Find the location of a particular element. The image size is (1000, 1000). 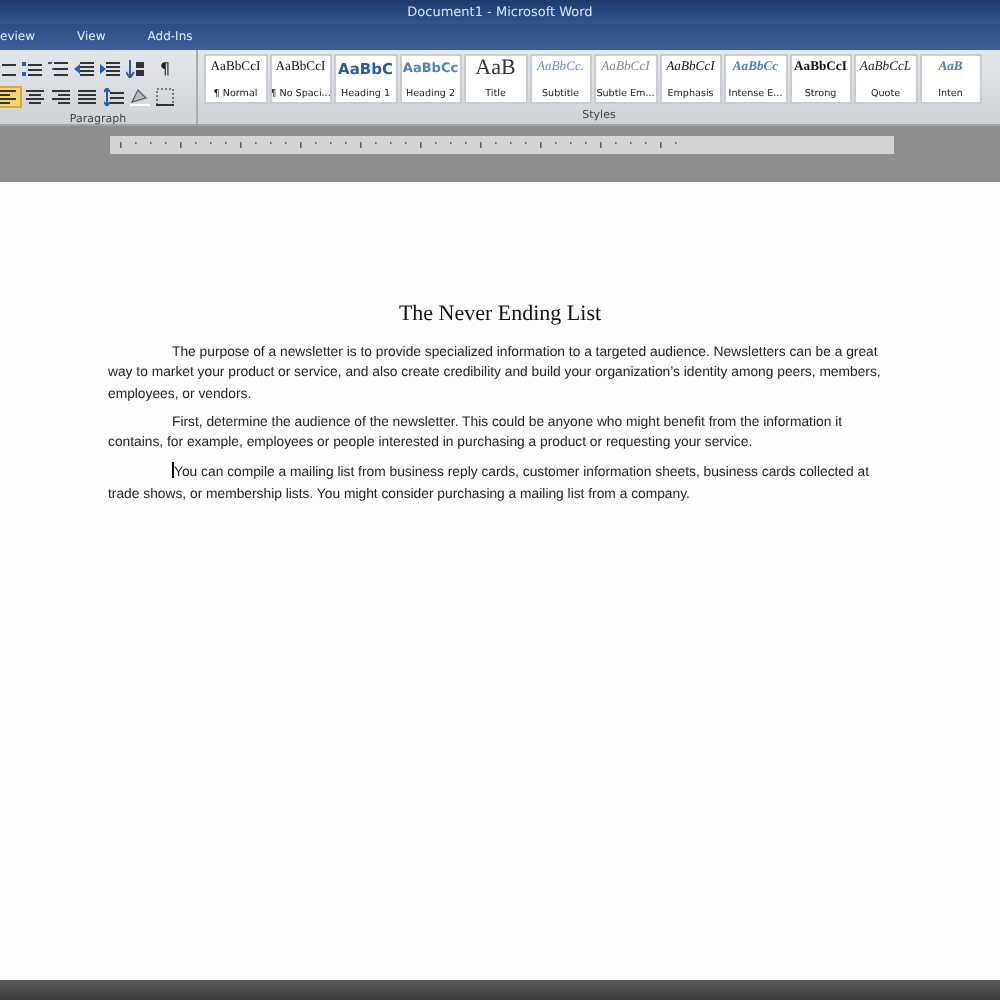

show-marks-button: ¶ is located at coordinates (165, 69).